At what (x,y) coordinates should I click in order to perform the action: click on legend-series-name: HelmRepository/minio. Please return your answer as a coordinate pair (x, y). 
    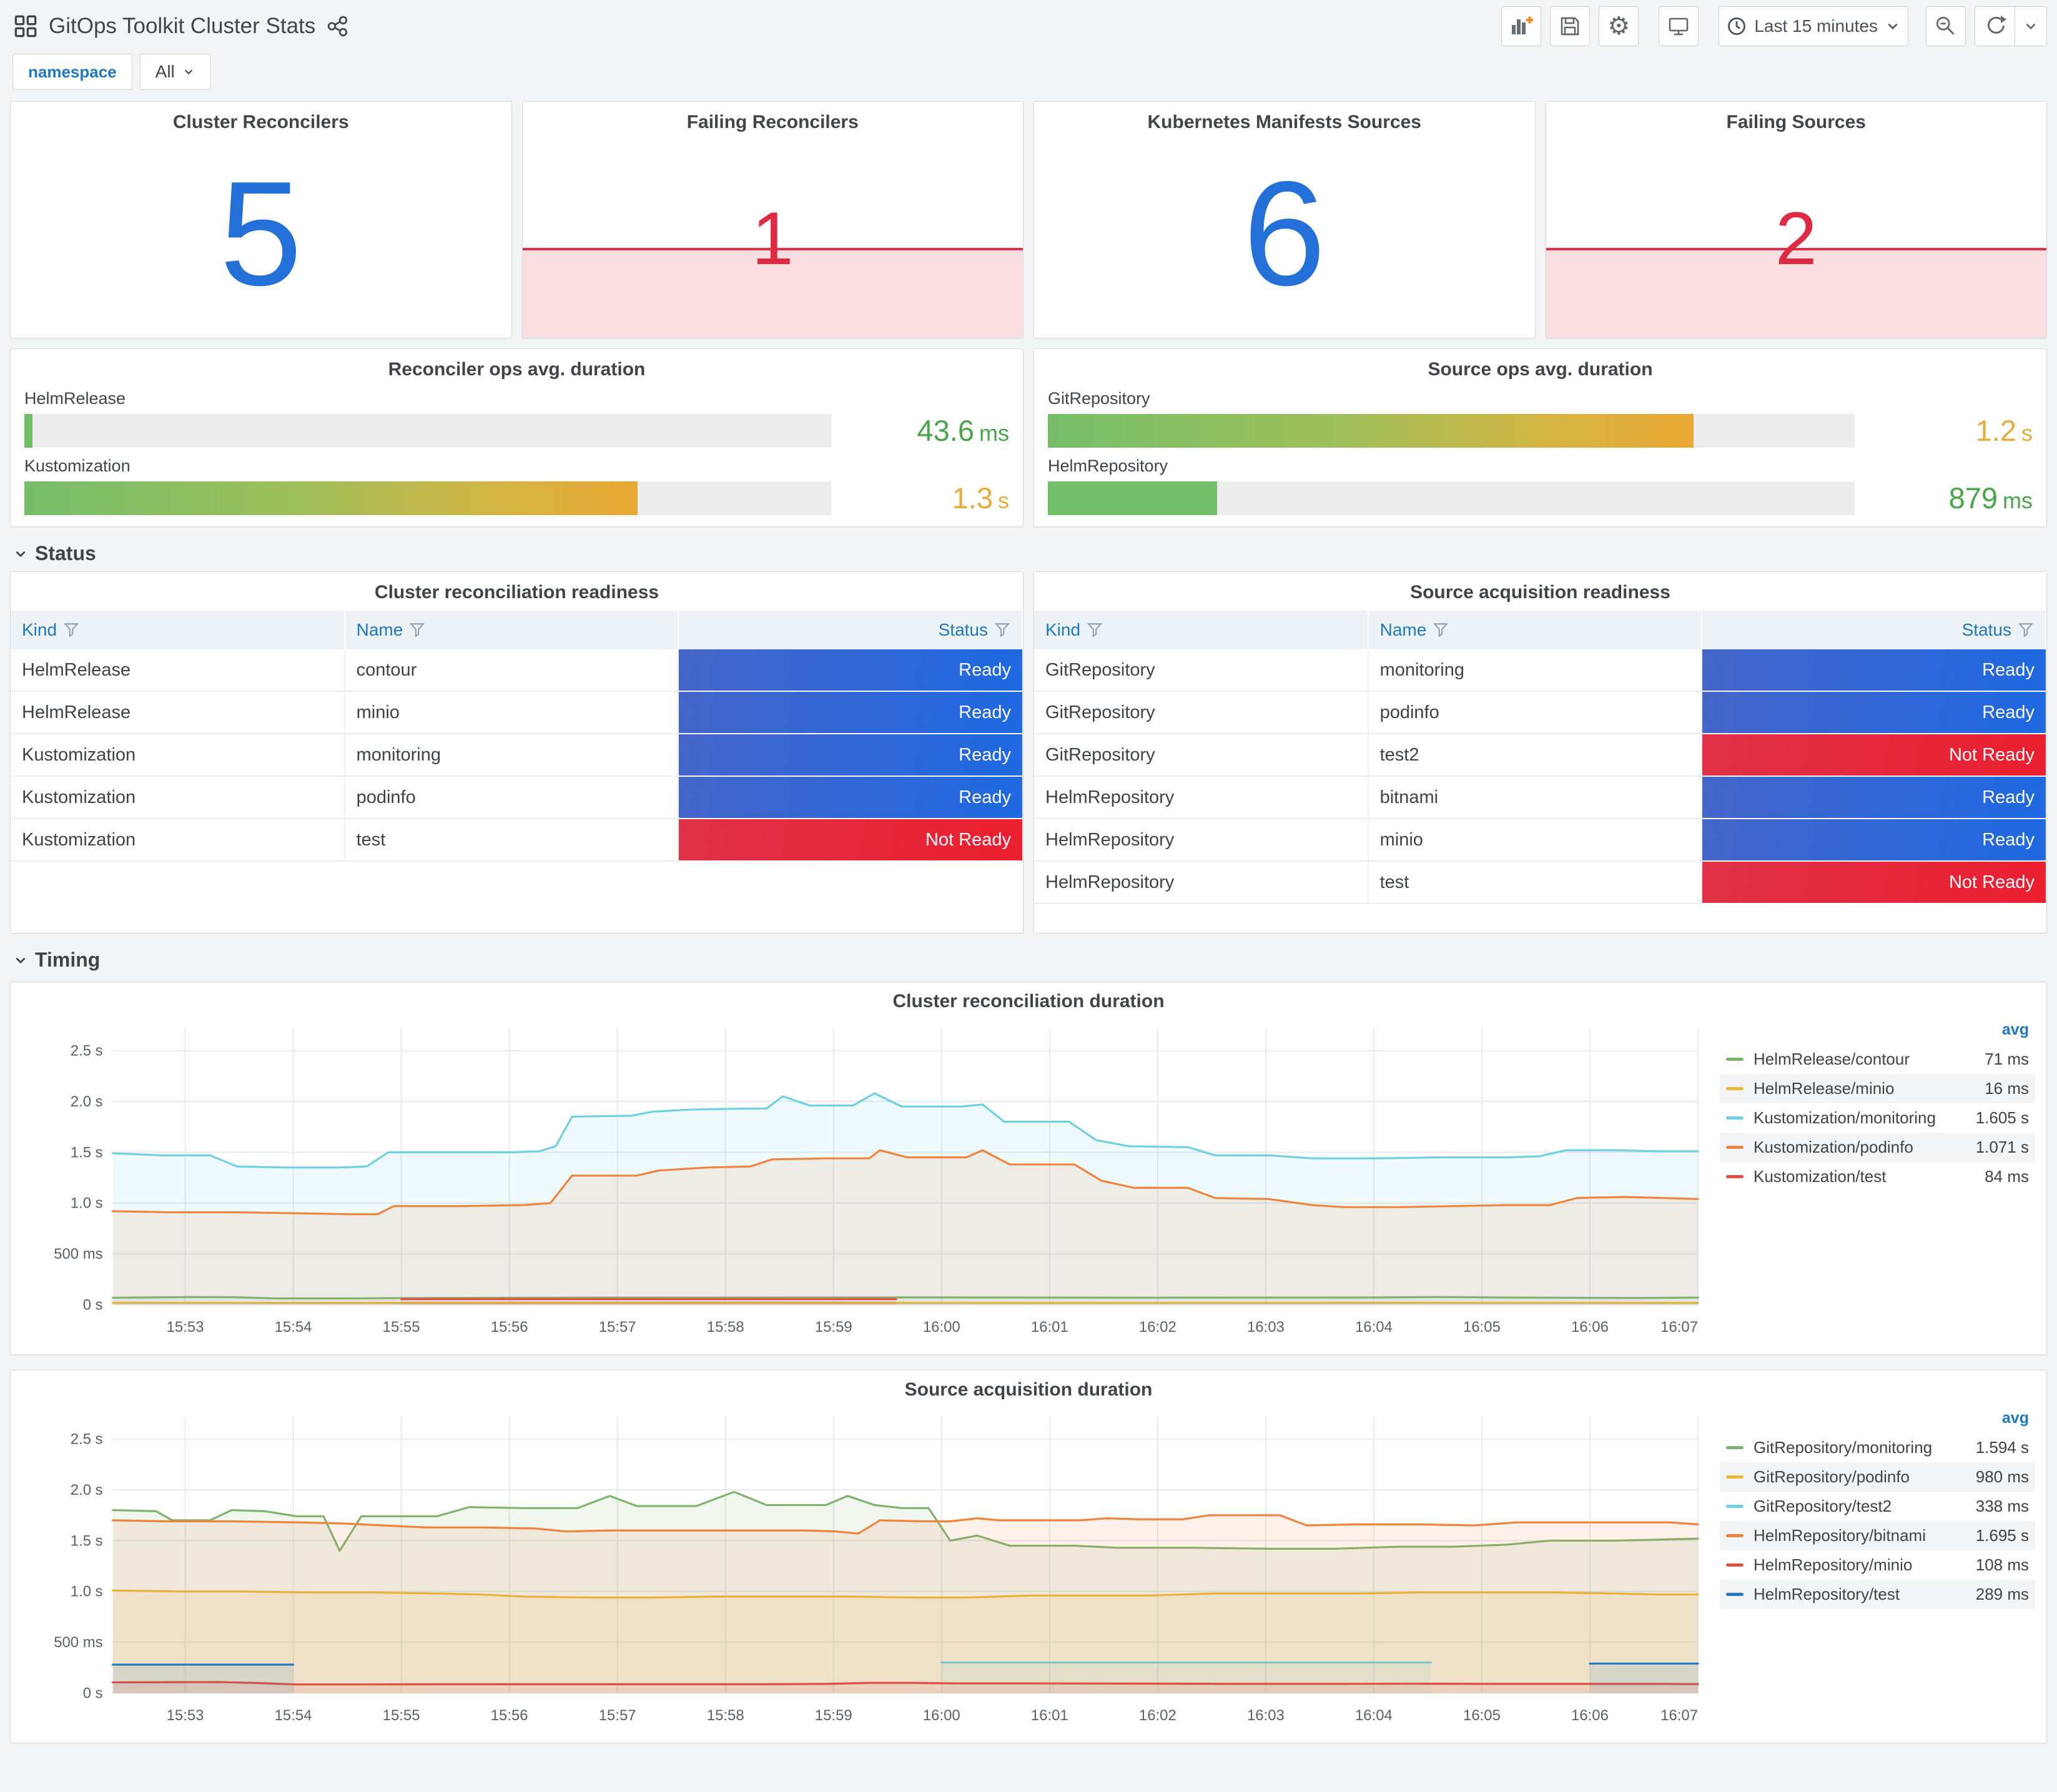
    Looking at the image, I should click on (1865, 1565).